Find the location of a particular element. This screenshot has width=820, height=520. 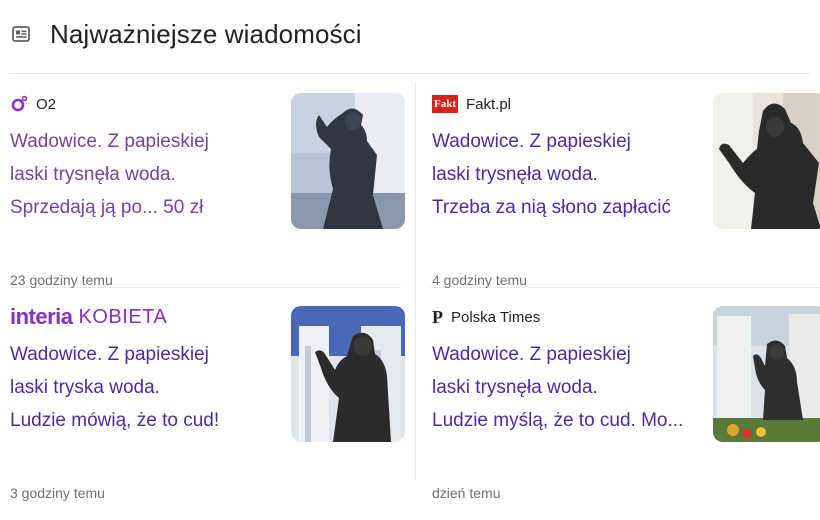

news-source-name: Polska Times is located at coordinates (496, 317).